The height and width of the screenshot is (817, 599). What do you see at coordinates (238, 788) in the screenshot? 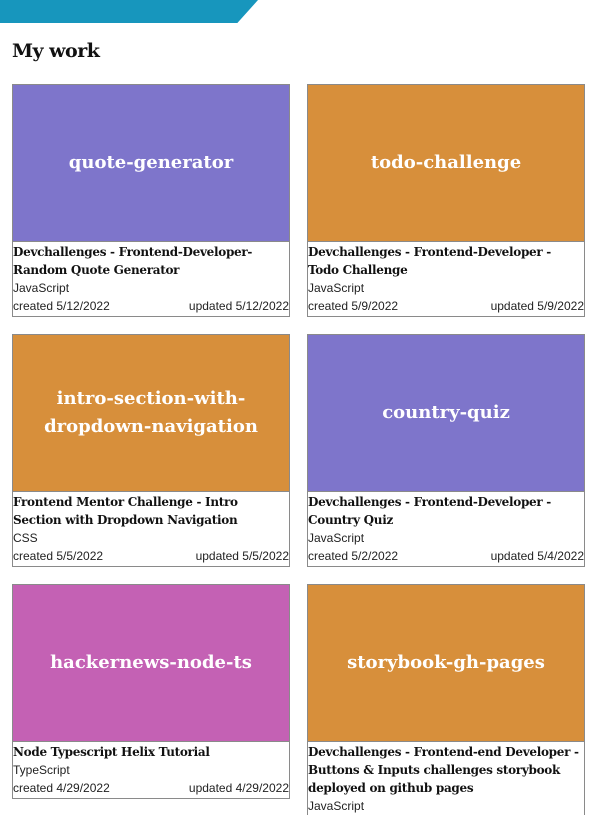
I see `updated-date: updated 4/29/2022` at bounding box center [238, 788].